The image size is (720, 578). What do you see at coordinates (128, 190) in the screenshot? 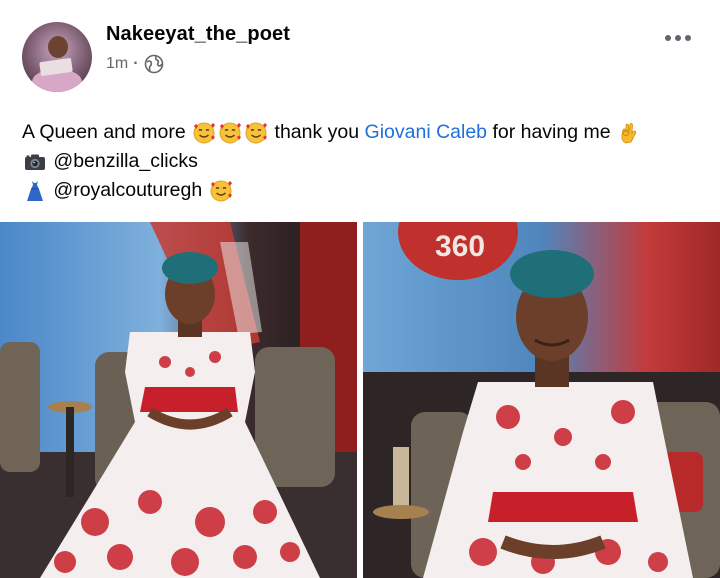
I see `designer-handle: @royalcouturegh` at bounding box center [128, 190].